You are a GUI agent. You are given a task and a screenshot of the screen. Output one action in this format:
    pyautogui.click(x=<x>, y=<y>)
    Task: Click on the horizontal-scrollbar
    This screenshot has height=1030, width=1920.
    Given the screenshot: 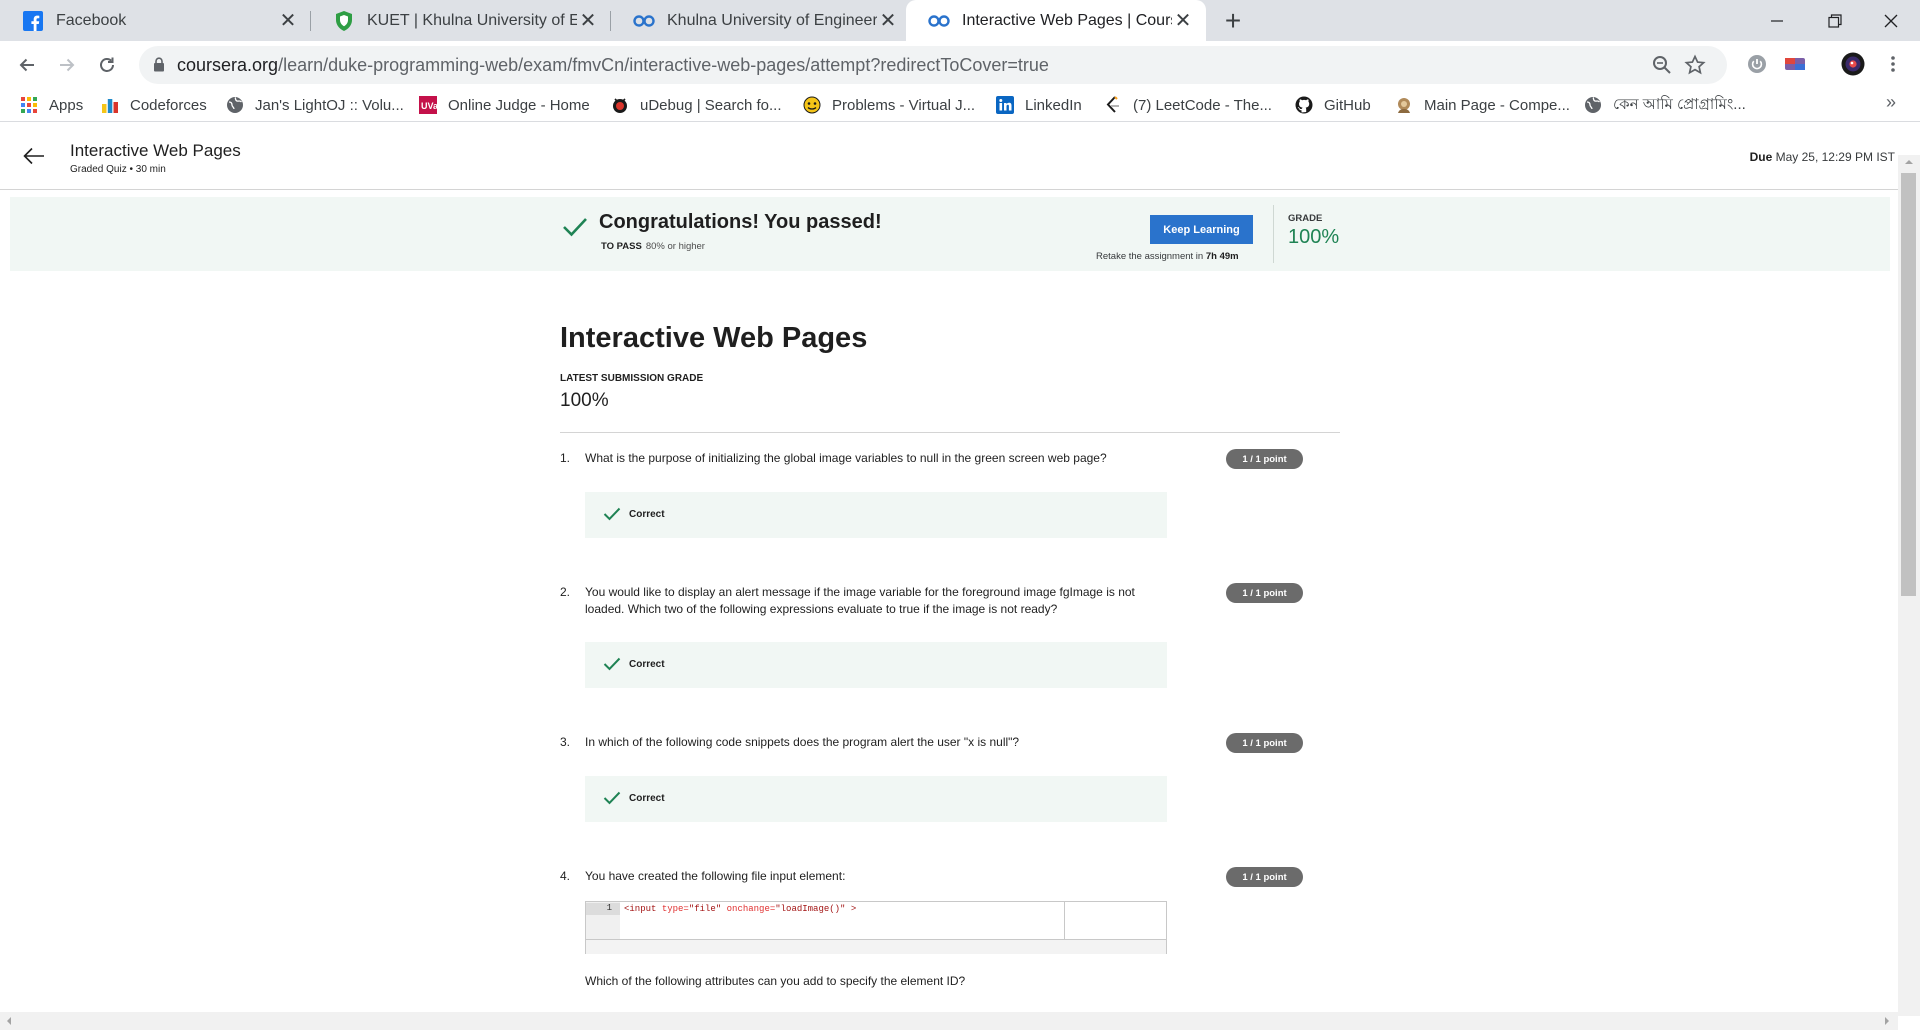 What is the action you would take?
    pyautogui.click(x=949, y=1021)
    